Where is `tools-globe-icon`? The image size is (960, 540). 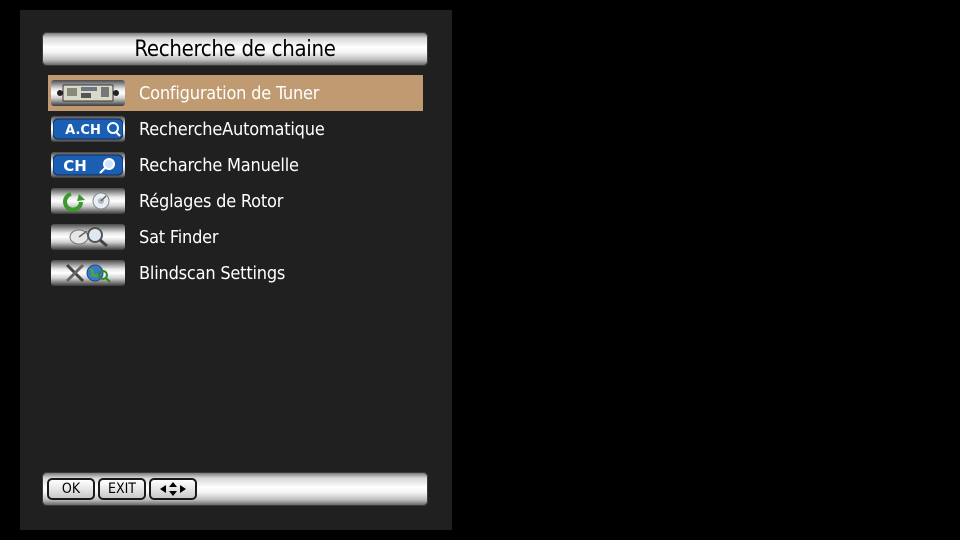
tools-globe-icon is located at coordinates (88, 273).